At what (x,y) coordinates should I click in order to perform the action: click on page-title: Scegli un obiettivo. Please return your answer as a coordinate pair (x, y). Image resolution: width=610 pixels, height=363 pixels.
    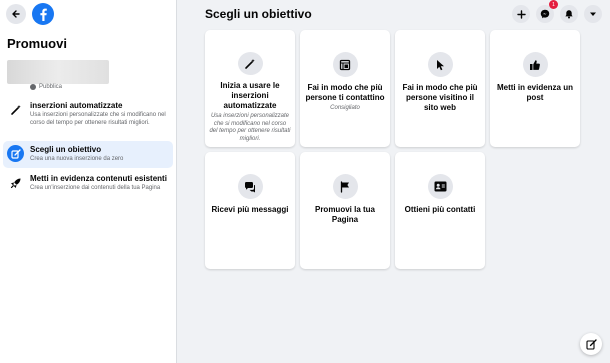
    Looking at the image, I should click on (258, 14).